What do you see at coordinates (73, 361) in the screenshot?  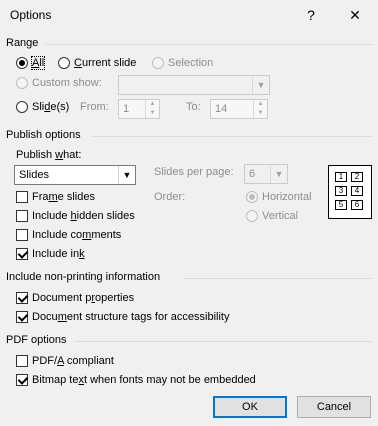 I see `pdfa-label: PDF/A compliant` at bounding box center [73, 361].